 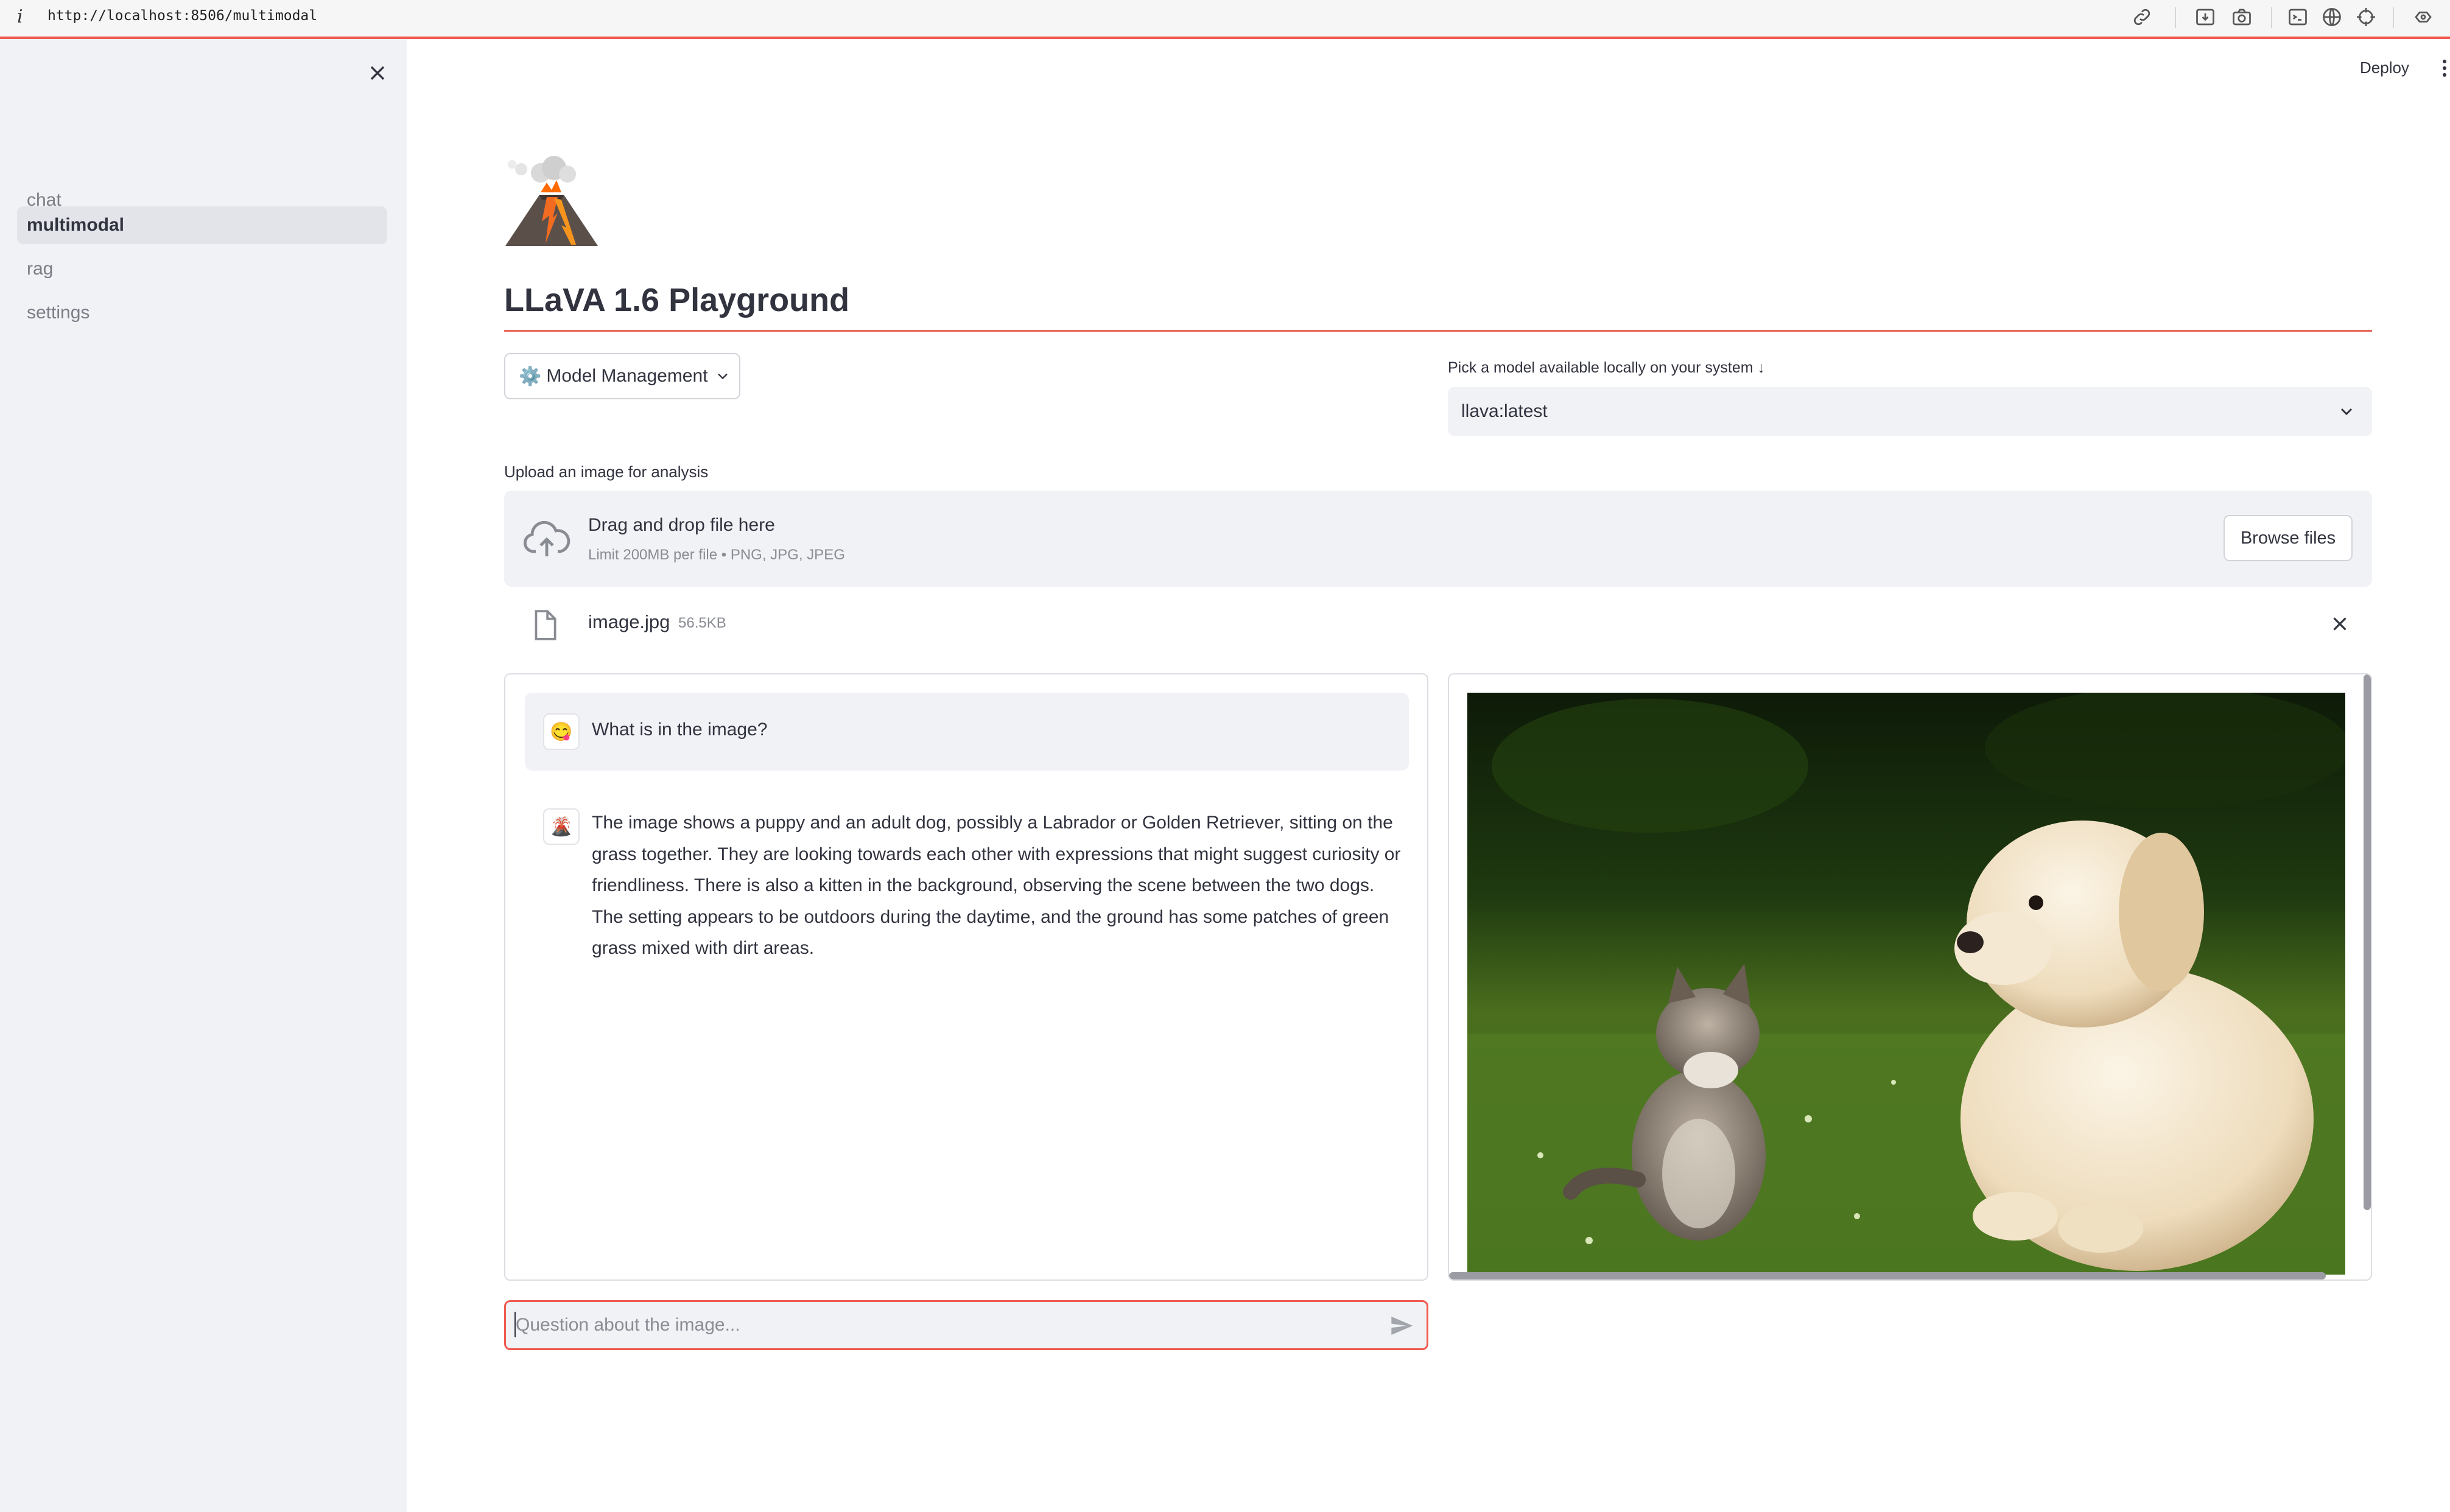 I want to click on vertical-scrollbar, so click(x=2367, y=942).